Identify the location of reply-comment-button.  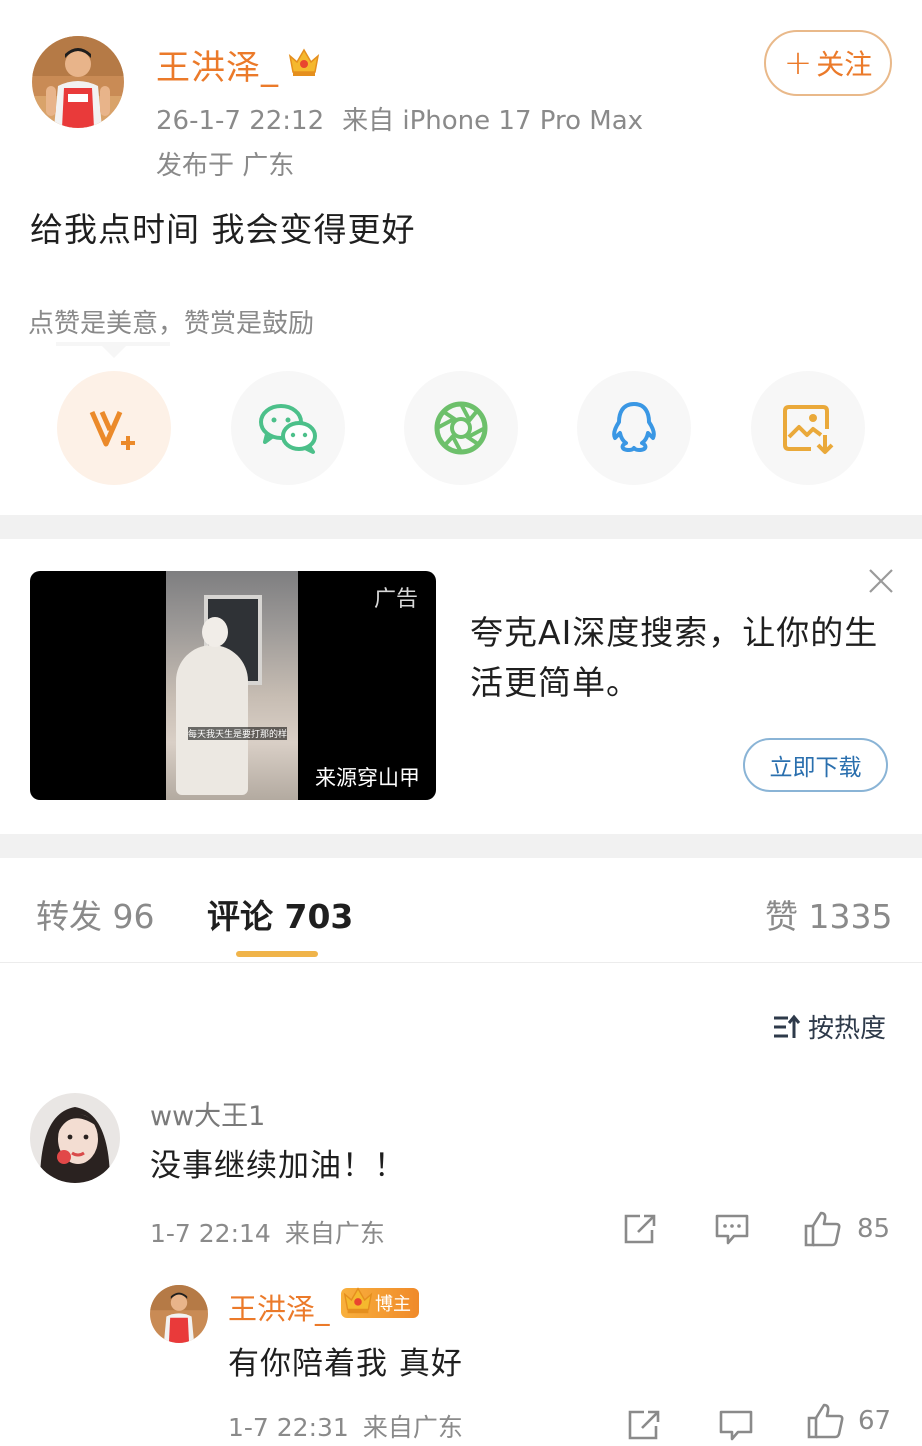
(736, 1425).